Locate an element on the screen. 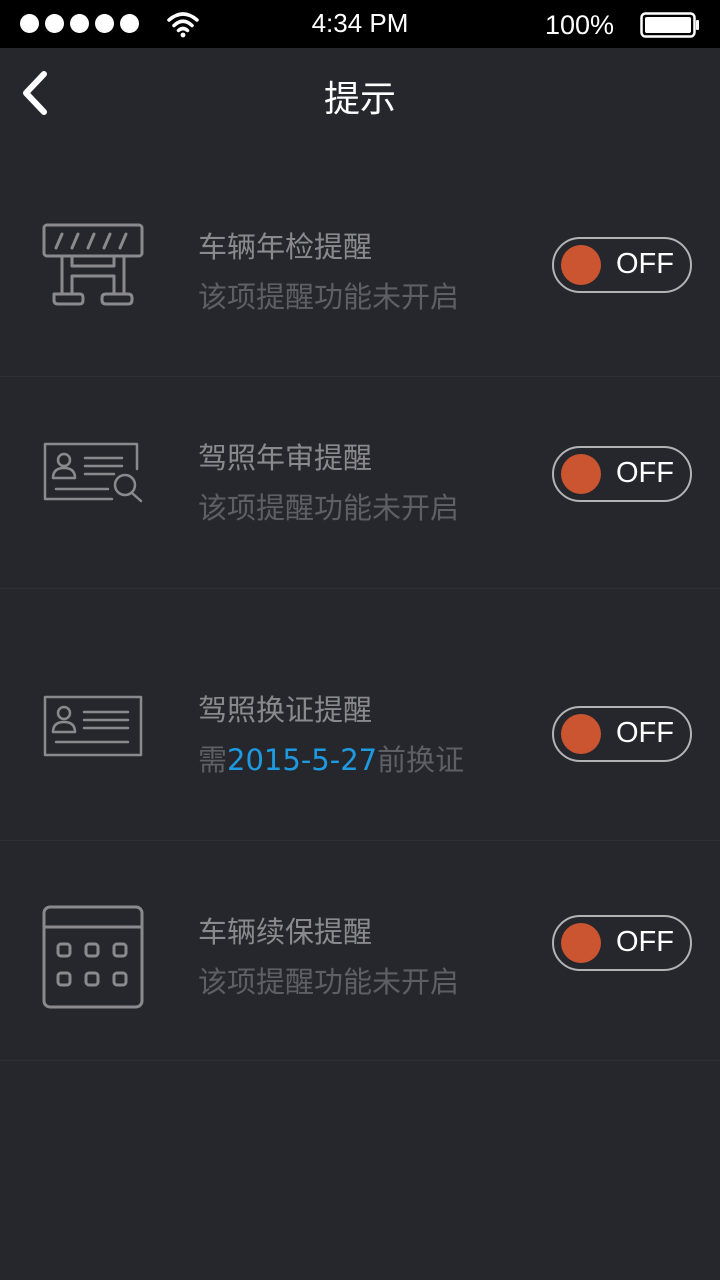 Image resolution: width=720 pixels, height=1280 pixels. page-title: 提示 is located at coordinates (359, 99).